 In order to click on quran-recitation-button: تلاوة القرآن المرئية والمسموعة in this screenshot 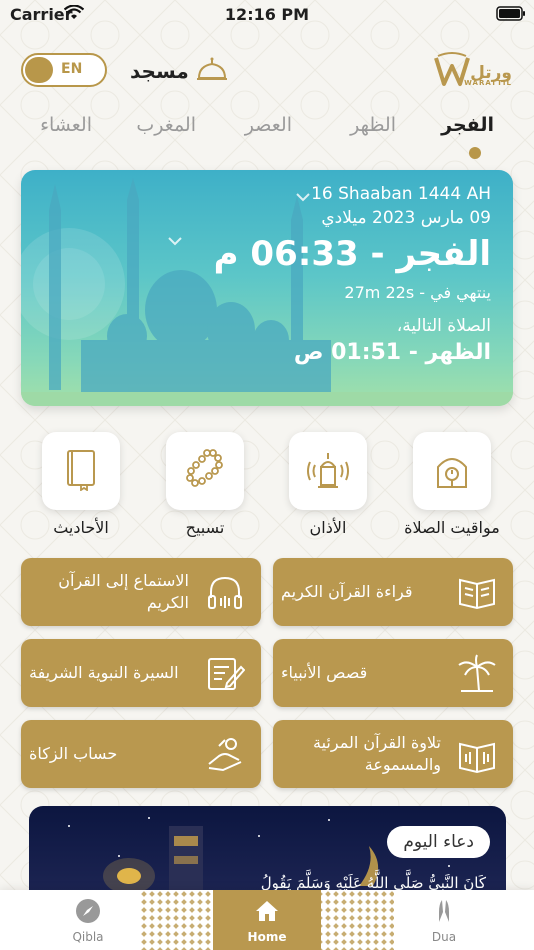, I will do `click(393, 754)`.